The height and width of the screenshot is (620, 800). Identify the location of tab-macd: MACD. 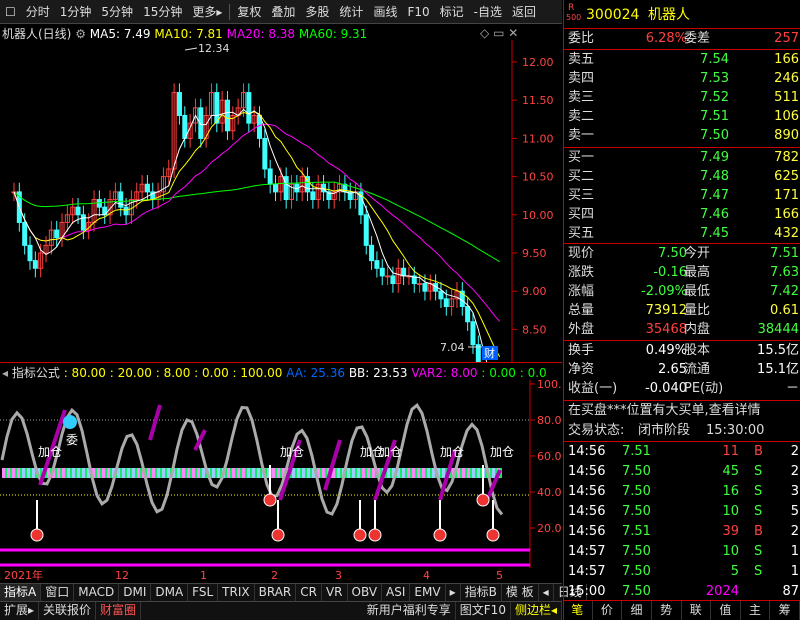
(97, 592).